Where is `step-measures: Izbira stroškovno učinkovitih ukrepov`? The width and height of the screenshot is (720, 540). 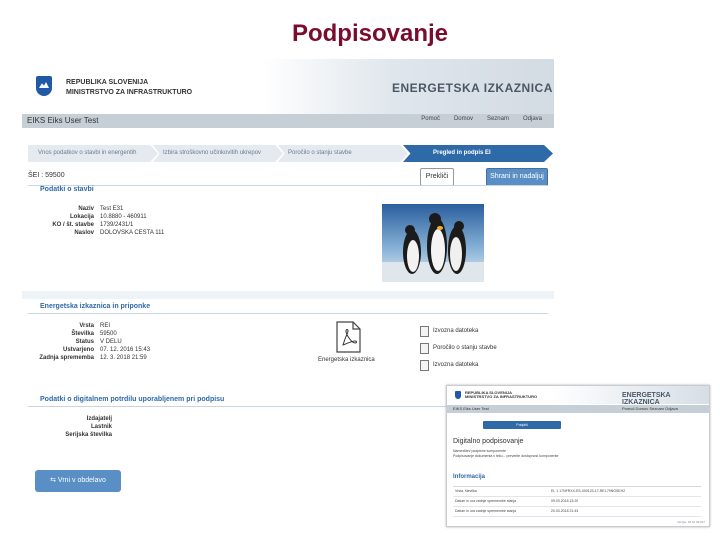
step-measures: Izbira stroškovno učinkovitih ukrepov is located at coordinates (218, 153).